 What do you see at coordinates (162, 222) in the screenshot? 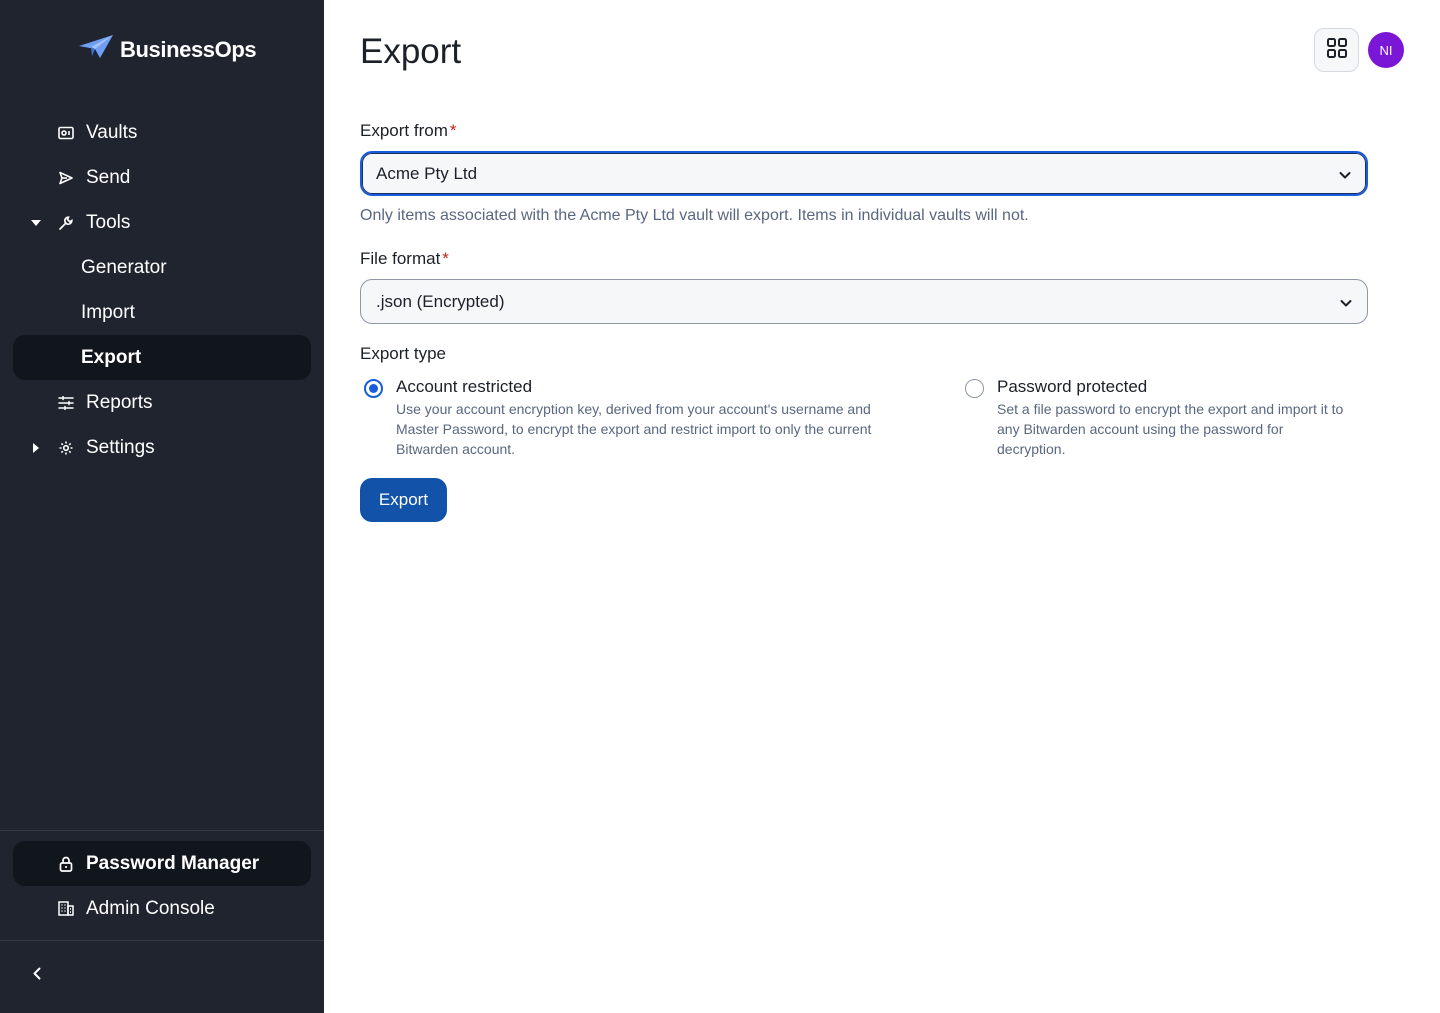
I see `sidebar-item-tools: Tools` at bounding box center [162, 222].